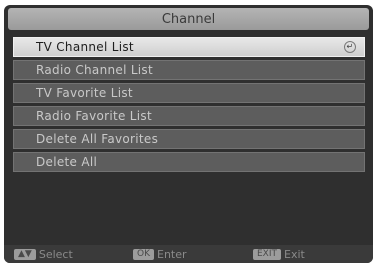  I want to click on menu-item-label: TV Favorite List, so click(84, 93).